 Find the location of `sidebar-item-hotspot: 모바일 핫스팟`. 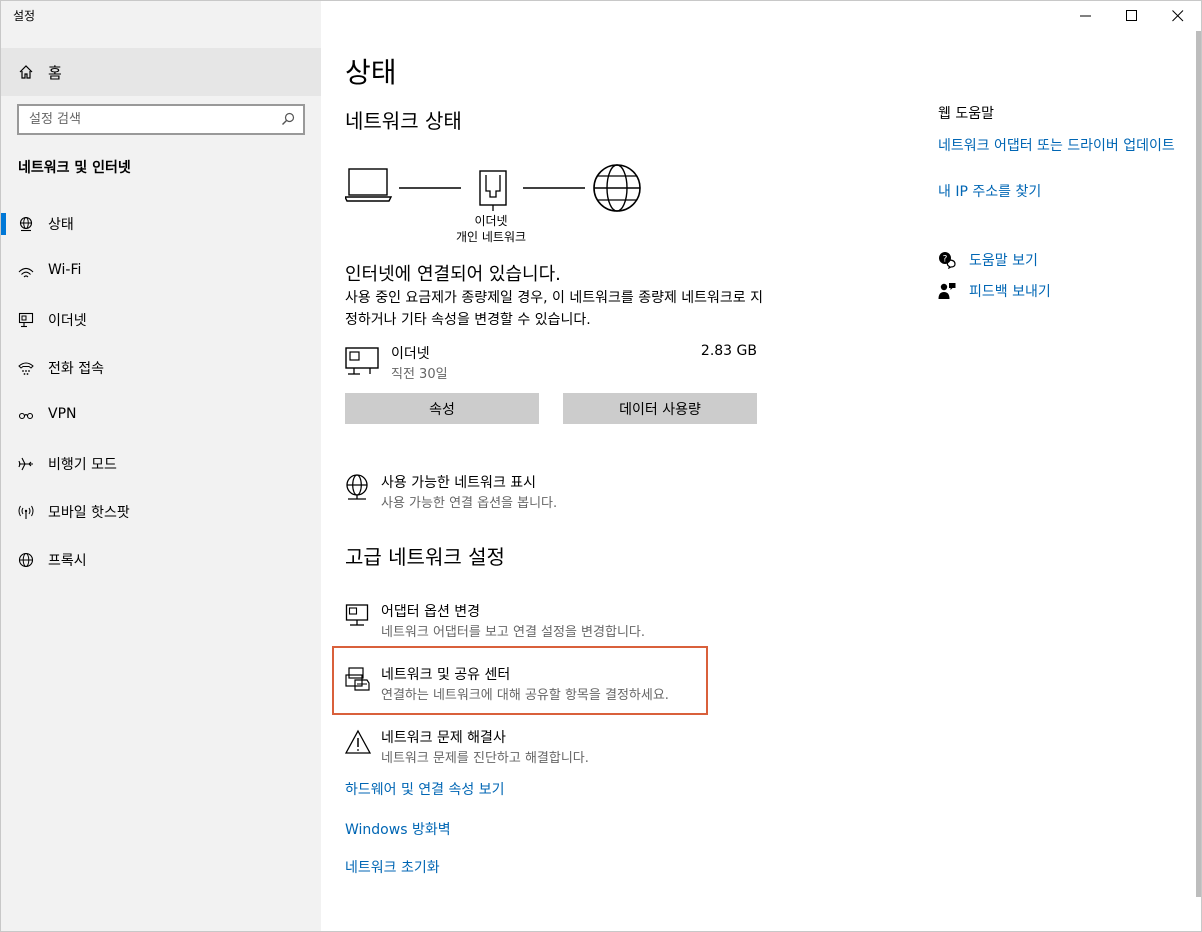

sidebar-item-hotspot: 모바일 핫스팟 is located at coordinates (161, 512).